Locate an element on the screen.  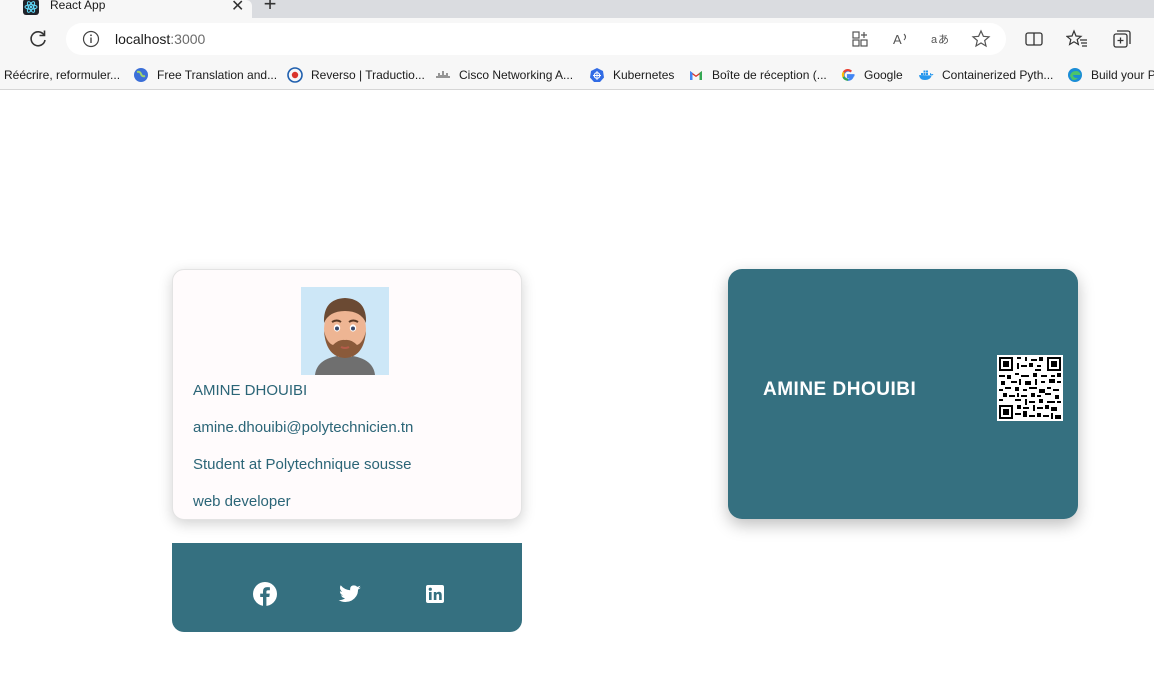
url-host: localhost is located at coordinates (143, 39).